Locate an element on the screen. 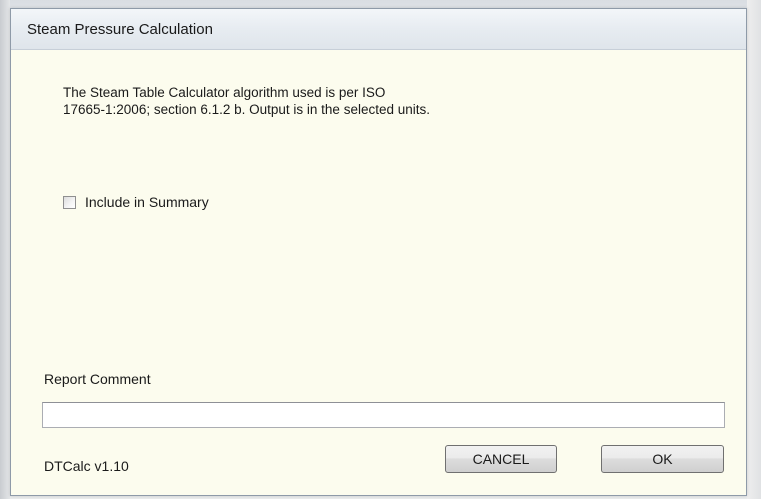 Image resolution: width=761 pixels, height=499 pixels. dialog-titlebar: Steam Pressure Calculation is located at coordinates (378, 29).